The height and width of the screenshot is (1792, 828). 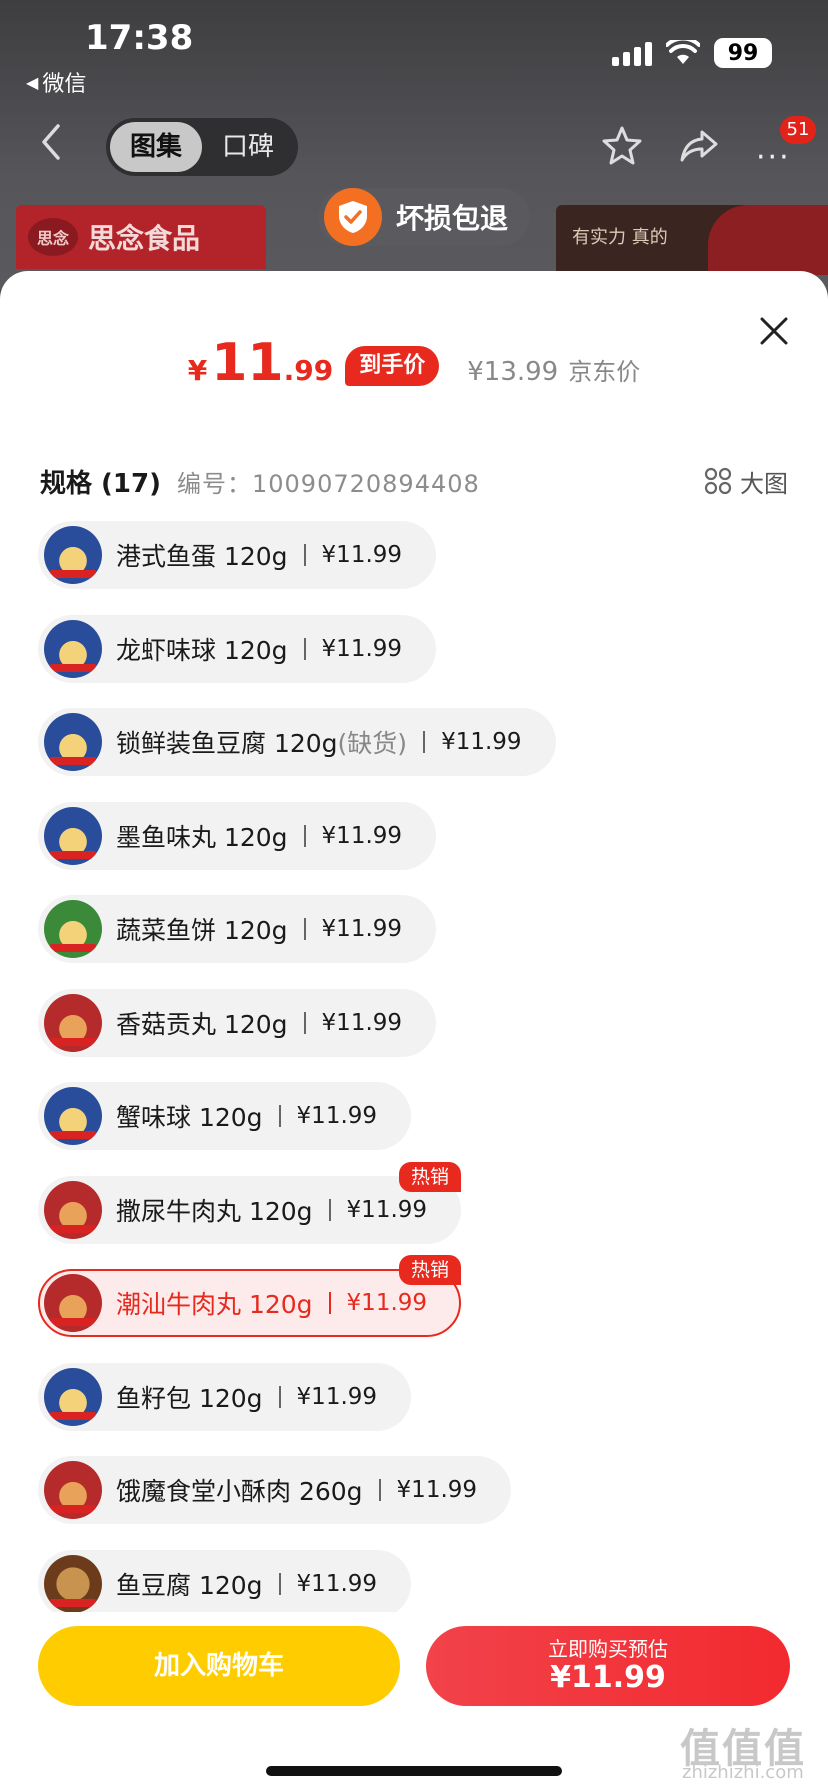 I want to click on spec-option: 锁鲜装鱼豆腐 120g (缺货) ¥11.99, so click(x=297, y=742).